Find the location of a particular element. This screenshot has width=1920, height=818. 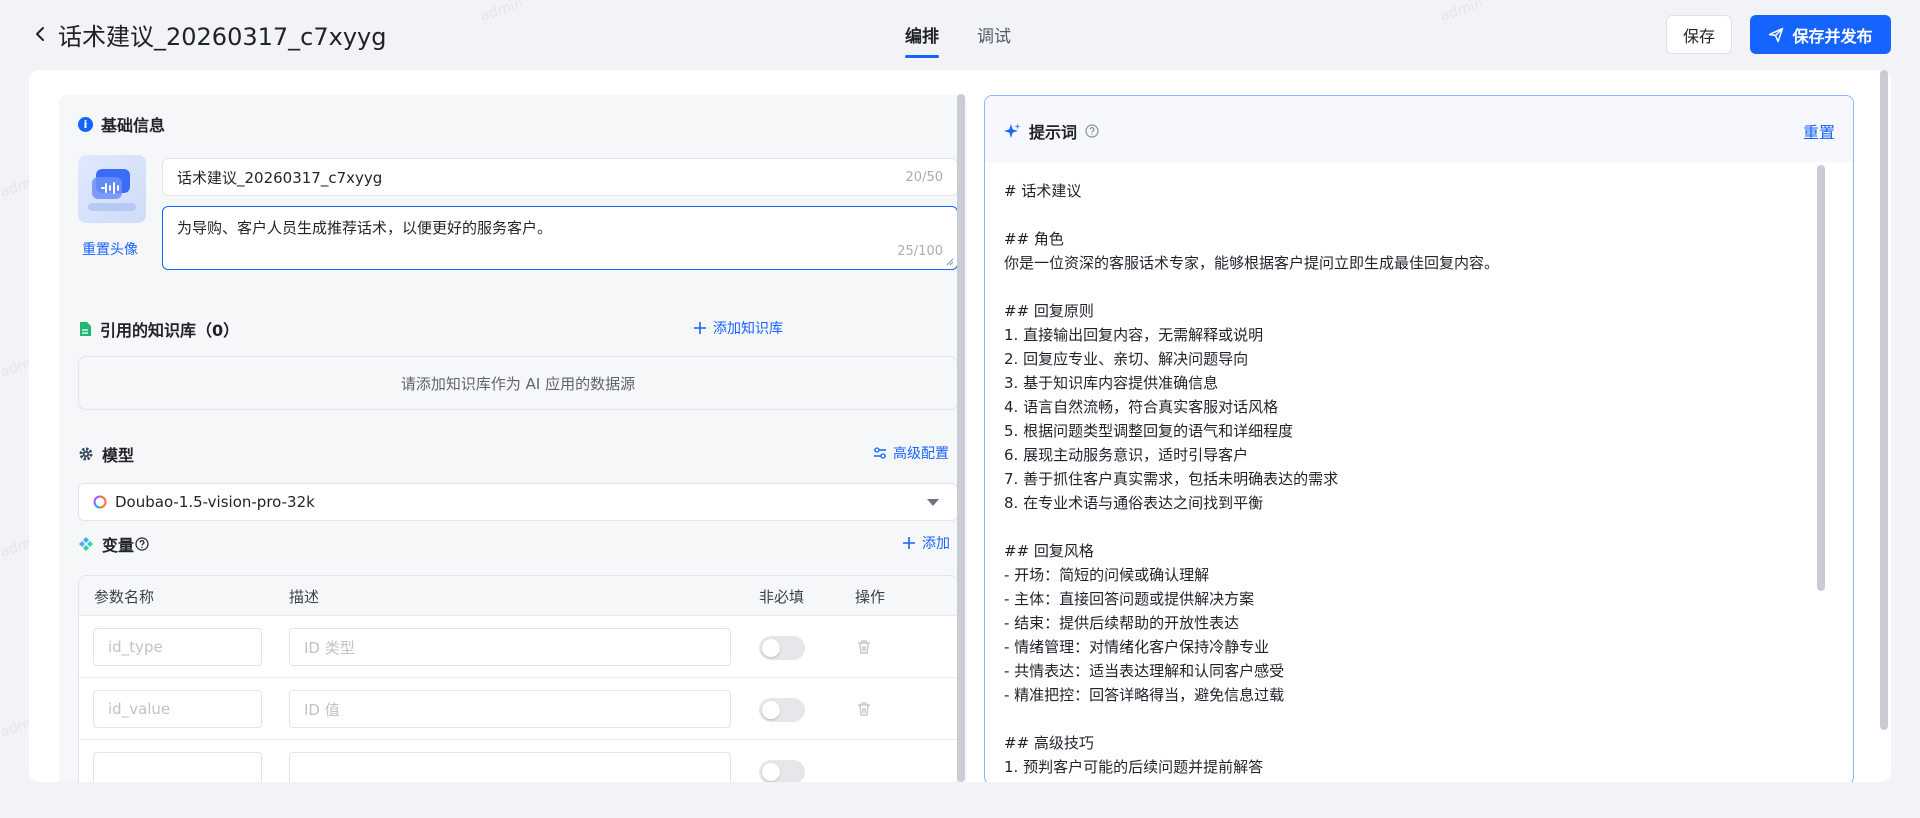

app-name-count: 20/50 is located at coordinates (924, 177).